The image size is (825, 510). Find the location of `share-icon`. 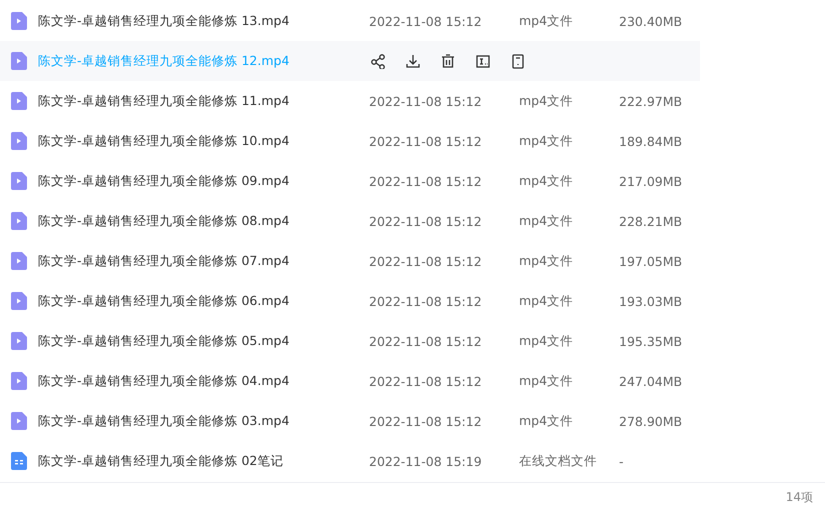

share-icon is located at coordinates (378, 61).